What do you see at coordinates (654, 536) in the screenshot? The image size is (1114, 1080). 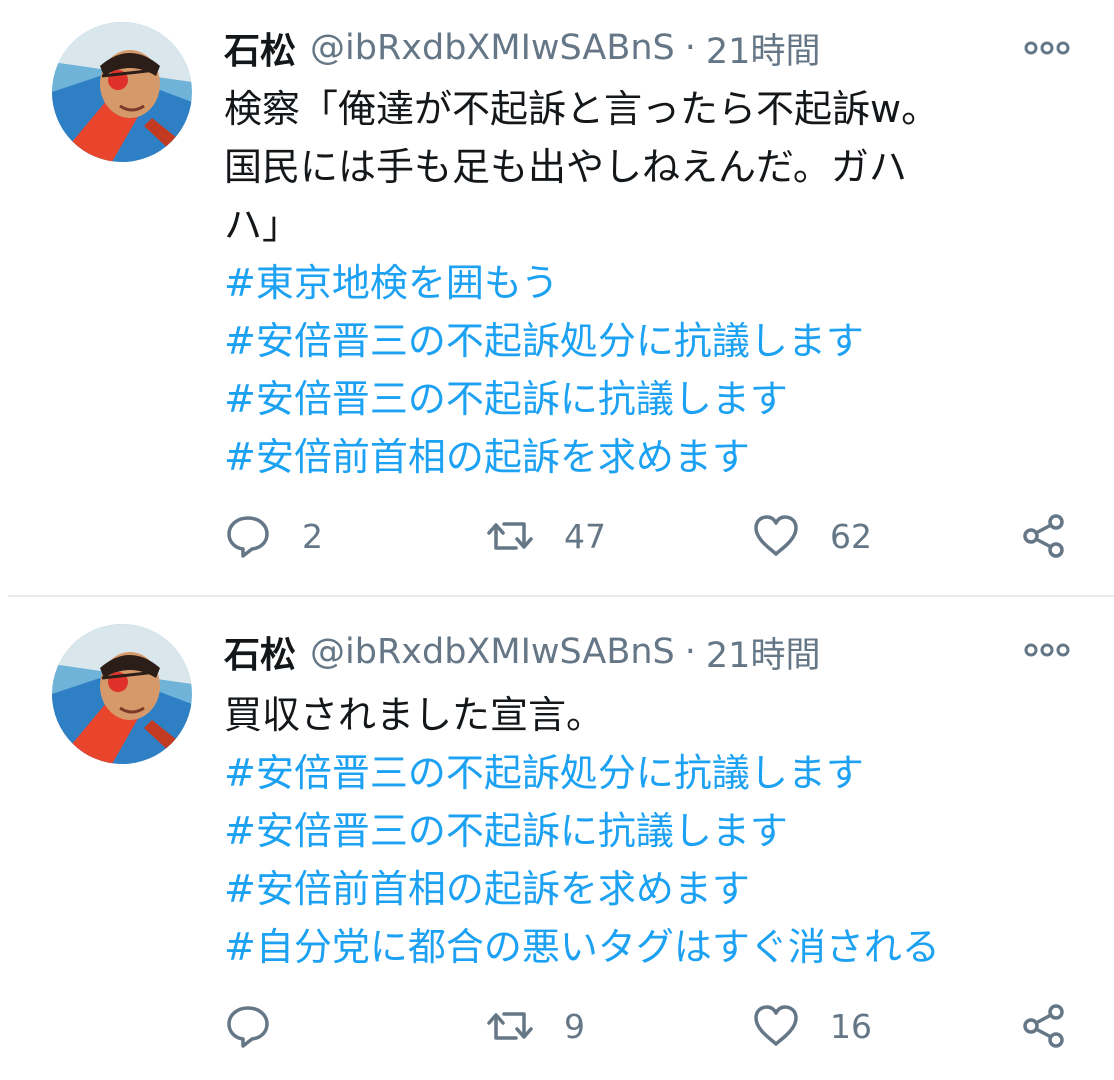 I see `tweet-actions: 2 47 62` at bounding box center [654, 536].